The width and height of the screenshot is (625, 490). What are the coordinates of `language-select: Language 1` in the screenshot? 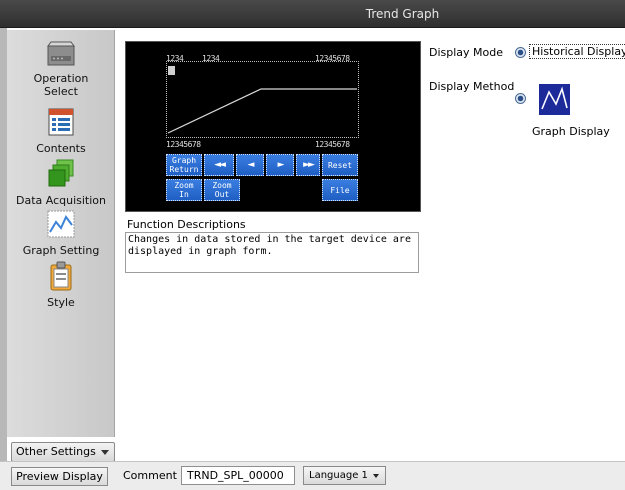 It's located at (344, 475).